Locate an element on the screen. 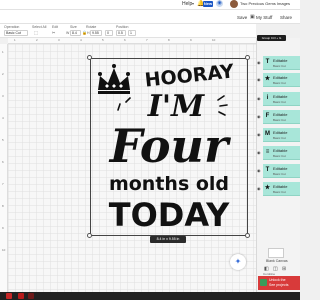 This screenshot has height=300, width=320. layer-thumb: i is located at coordinates (267, 98).